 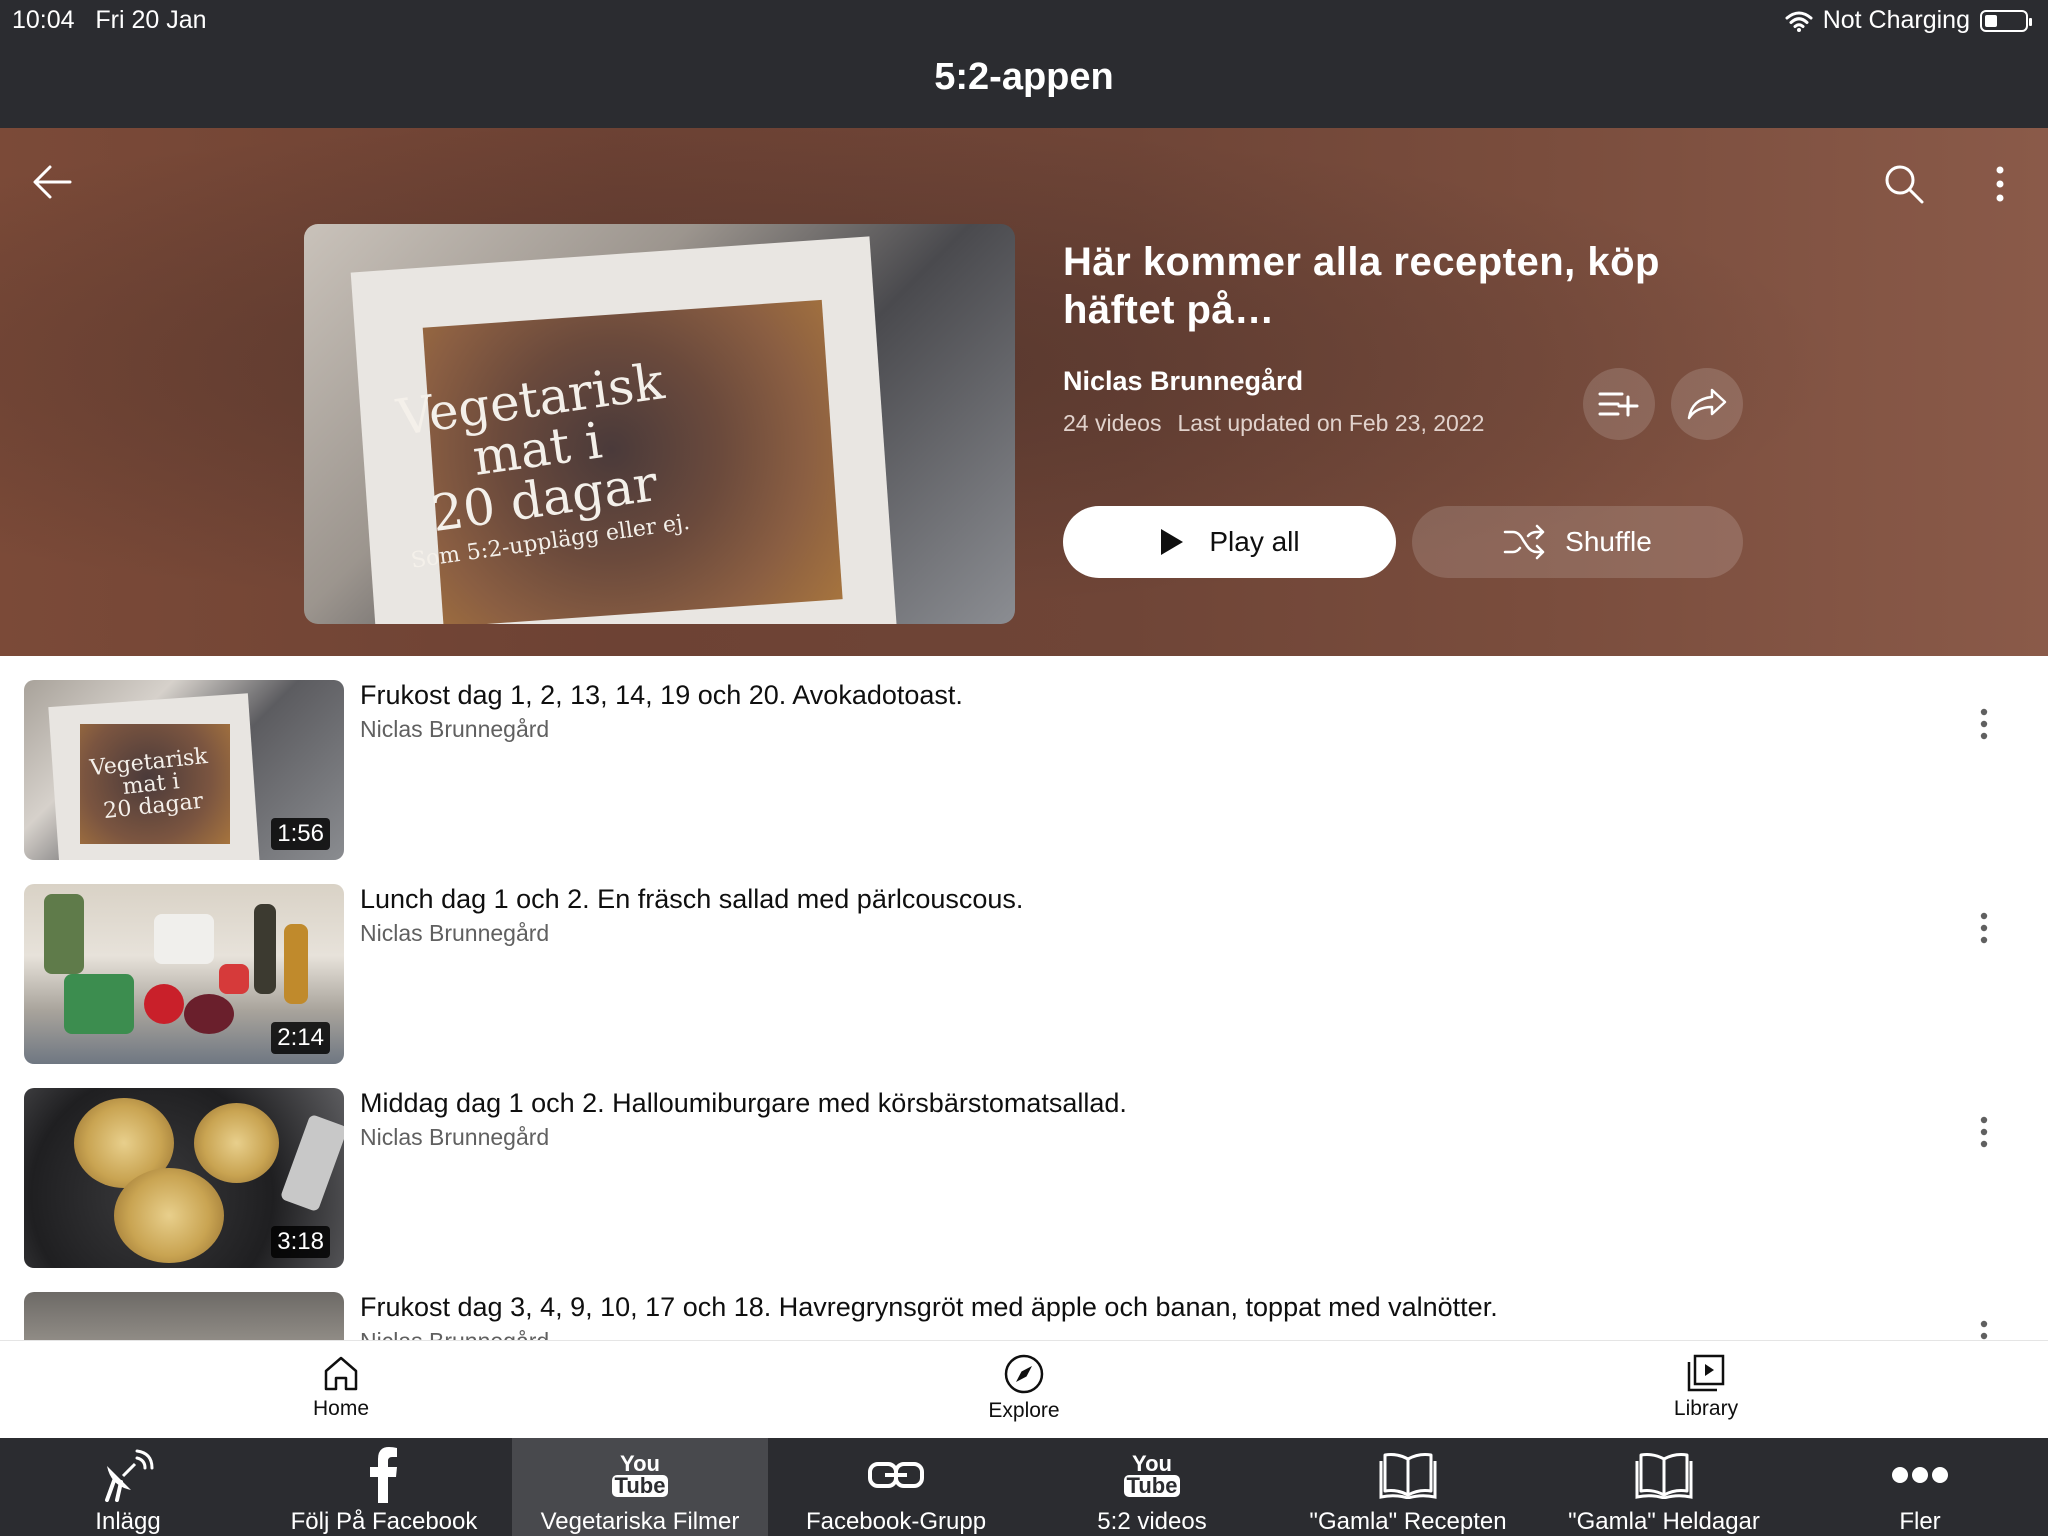 I want to click on tab-gamla-recepten: "Gamla" Recepten, so click(x=1408, y=1487).